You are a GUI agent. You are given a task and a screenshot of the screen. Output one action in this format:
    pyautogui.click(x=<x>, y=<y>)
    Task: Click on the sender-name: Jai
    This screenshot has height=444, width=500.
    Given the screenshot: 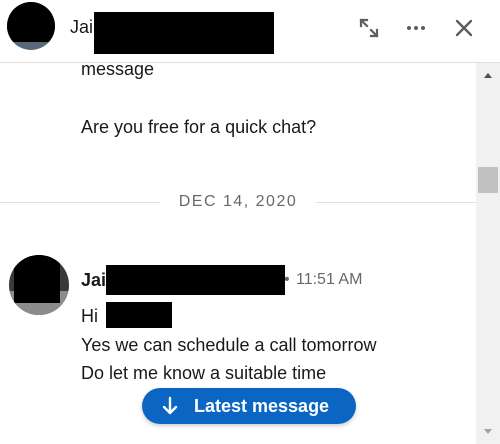 What is the action you would take?
    pyautogui.click(x=93, y=280)
    